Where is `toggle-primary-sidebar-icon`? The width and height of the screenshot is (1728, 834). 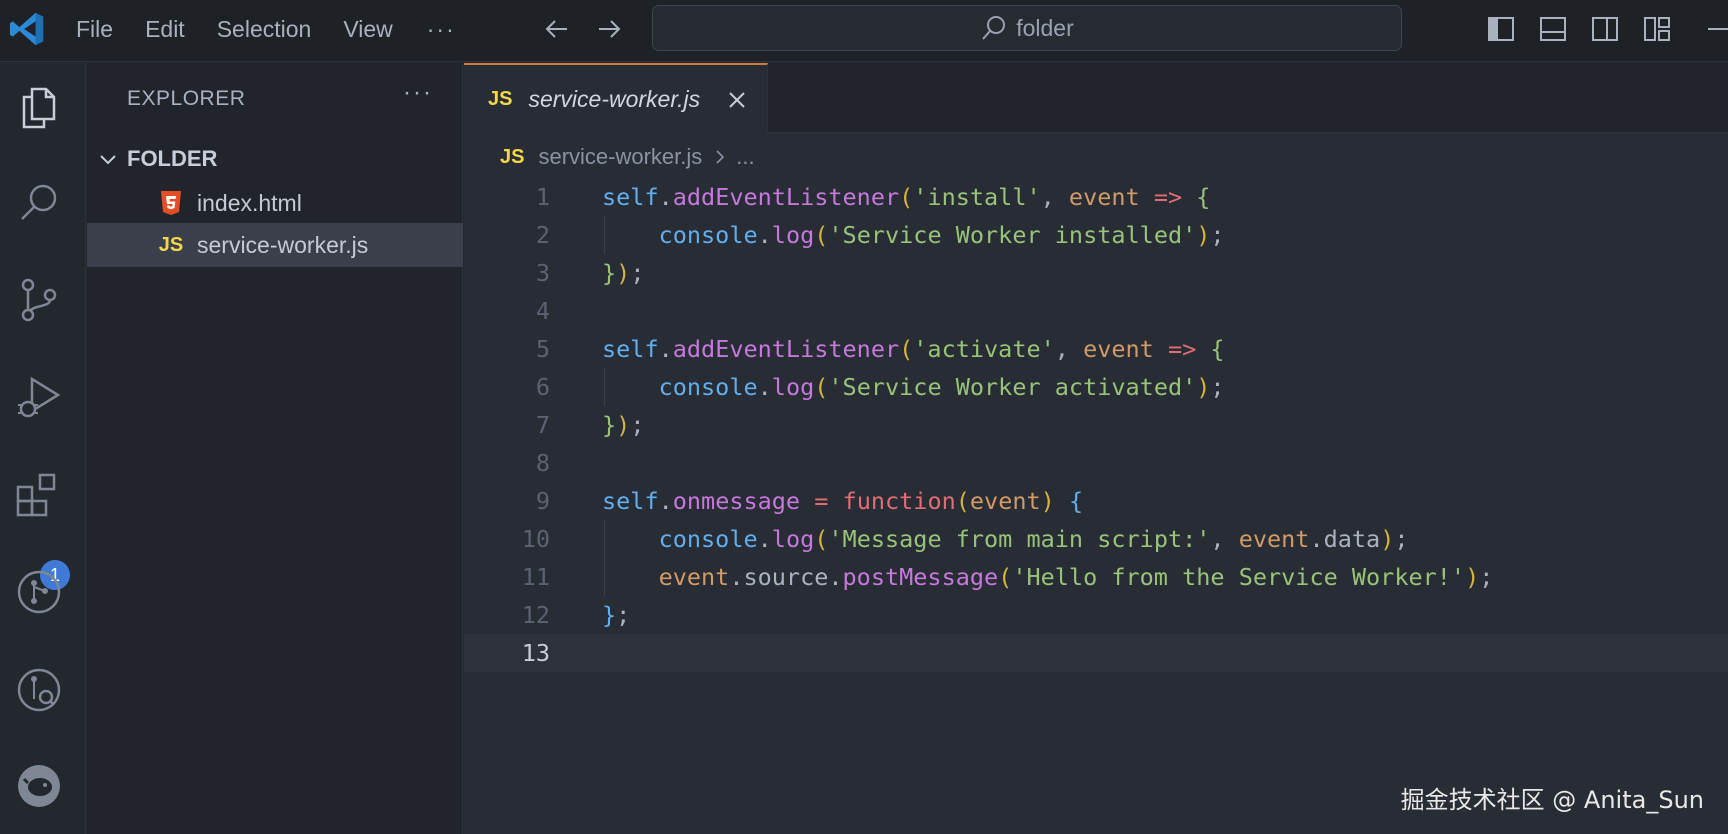
toggle-primary-sidebar-icon is located at coordinates (1501, 29).